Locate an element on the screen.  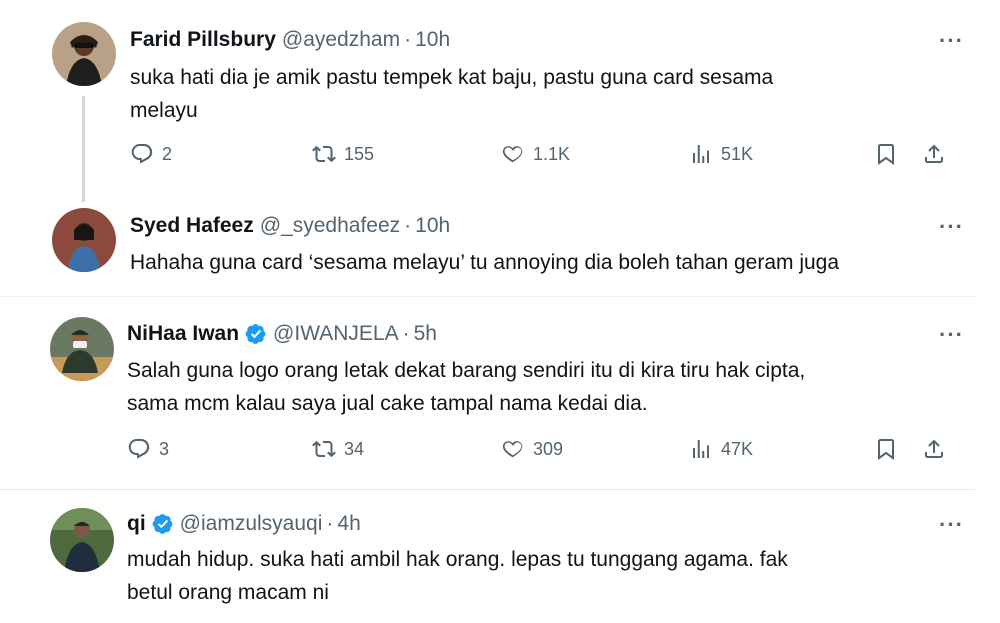
like-count: 1.1K is located at coordinates (552, 153).